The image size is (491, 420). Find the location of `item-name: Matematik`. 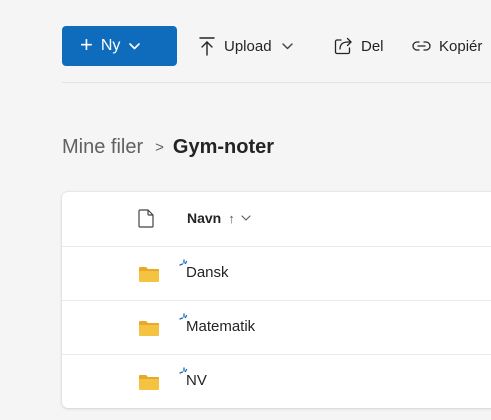

item-name: Matematik is located at coordinates (220, 326).